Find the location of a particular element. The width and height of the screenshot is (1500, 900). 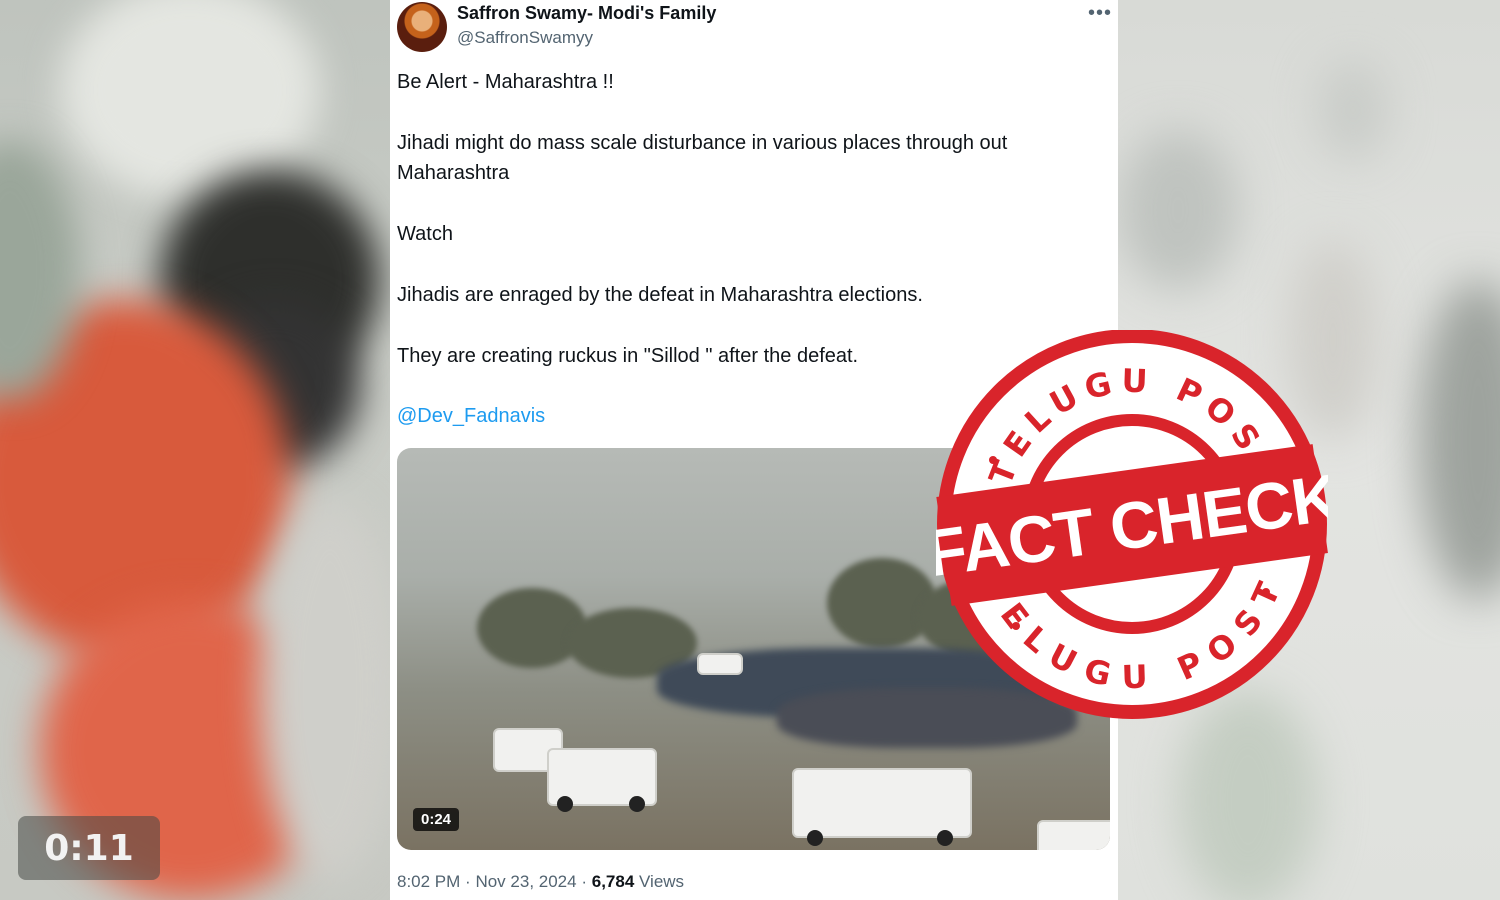

author-handle: @SaffronSwamyy is located at coordinates (525, 38).